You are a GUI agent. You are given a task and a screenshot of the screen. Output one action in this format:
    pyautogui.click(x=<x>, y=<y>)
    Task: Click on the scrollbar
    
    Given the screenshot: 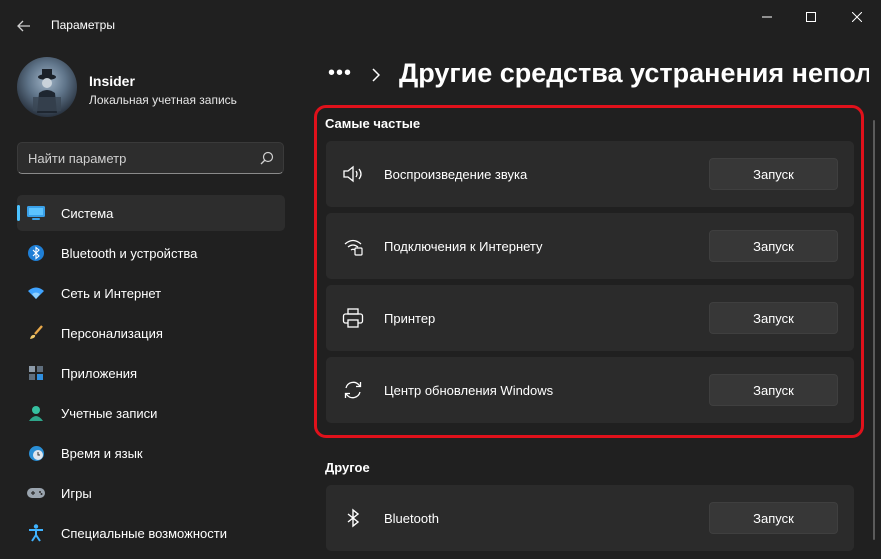 What is the action you would take?
    pyautogui.click(x=874, y=330)
    